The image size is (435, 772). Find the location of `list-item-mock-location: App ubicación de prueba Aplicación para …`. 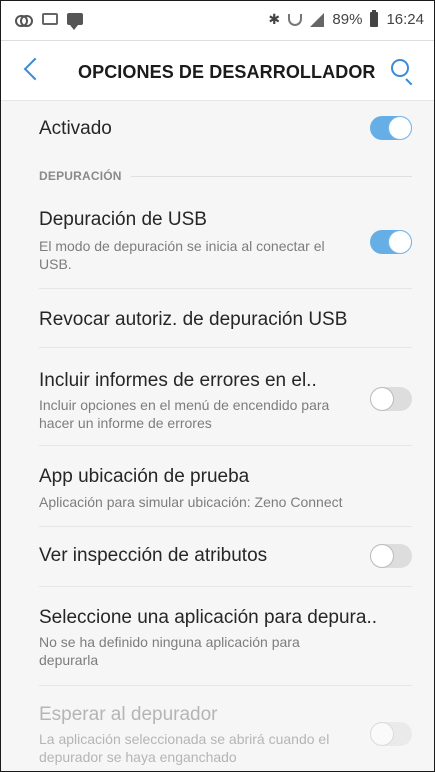

list-item-mock-location: App ubicación de prueba Aplicación para … is located at coordinates (217, 486).